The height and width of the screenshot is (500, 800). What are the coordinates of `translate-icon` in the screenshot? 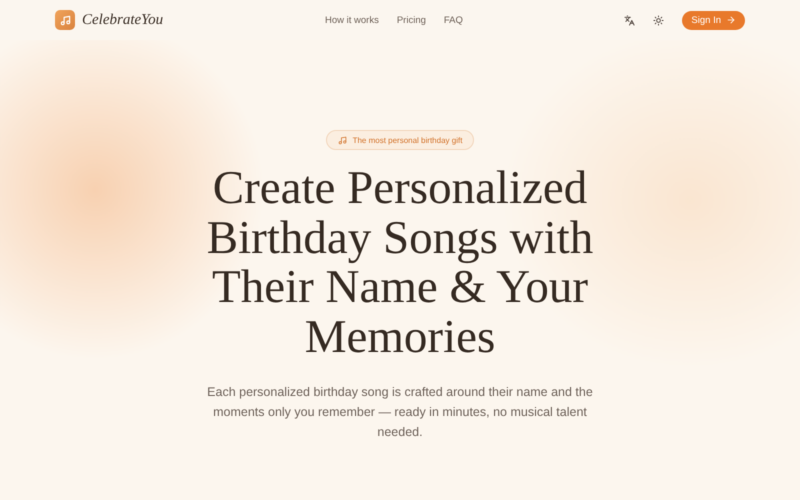 It's located at (630, 20).